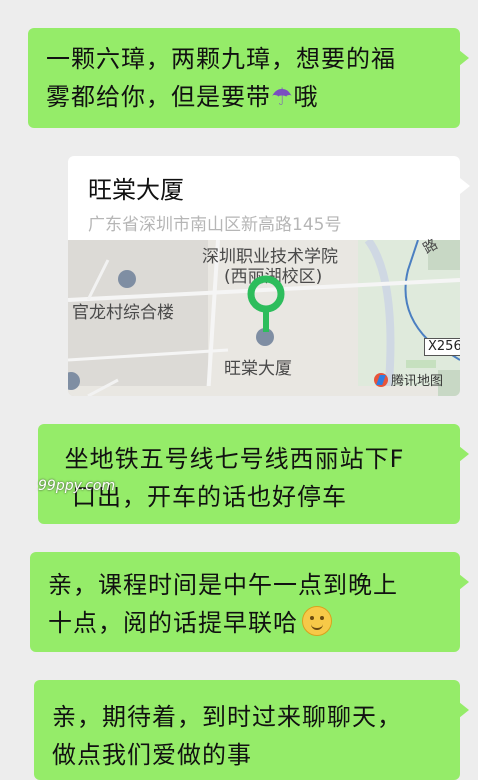 This screenshot has width=478, height=780. What do you see at coordinates (215, 225) in the screenshot?
I see `location-address: 广东省深圳市南山区新高路145号` at bounding box center [215, 225].